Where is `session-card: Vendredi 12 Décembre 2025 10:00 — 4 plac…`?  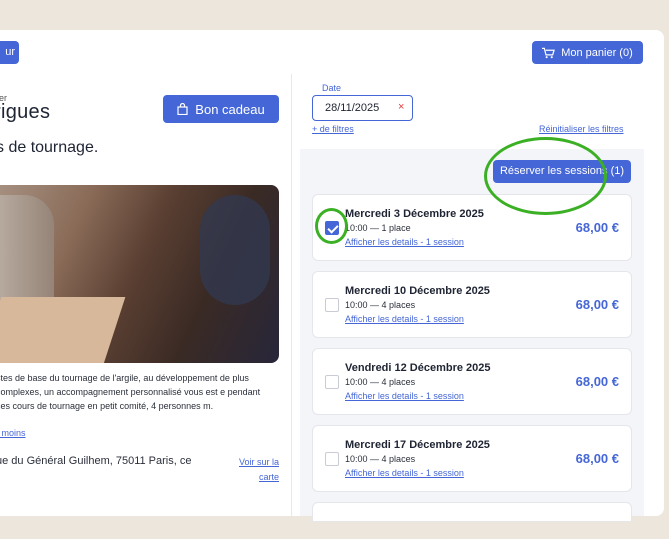 session-card: Vendredi 12 Décembre 2025 10:00 — 4 plac… is located at coordinates (472, 381).